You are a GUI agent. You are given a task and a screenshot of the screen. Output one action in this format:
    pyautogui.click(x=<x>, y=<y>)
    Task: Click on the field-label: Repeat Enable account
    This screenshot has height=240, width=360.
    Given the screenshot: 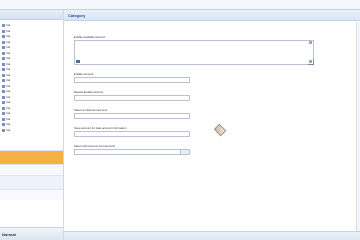 What is the action you would take?
    pyautogui.click(x=89, y=92)
    